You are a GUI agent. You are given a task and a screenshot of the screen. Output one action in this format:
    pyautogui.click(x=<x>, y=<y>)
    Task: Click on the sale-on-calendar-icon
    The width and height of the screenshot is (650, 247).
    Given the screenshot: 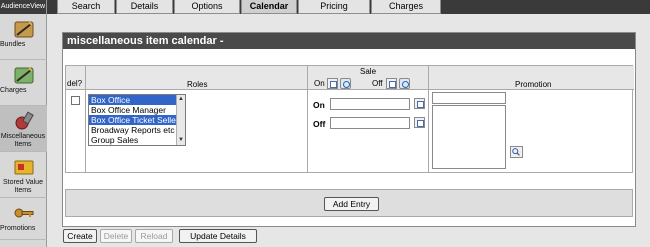 What is the action you would take?
    pyautogui.click(x=419, y=103)
    